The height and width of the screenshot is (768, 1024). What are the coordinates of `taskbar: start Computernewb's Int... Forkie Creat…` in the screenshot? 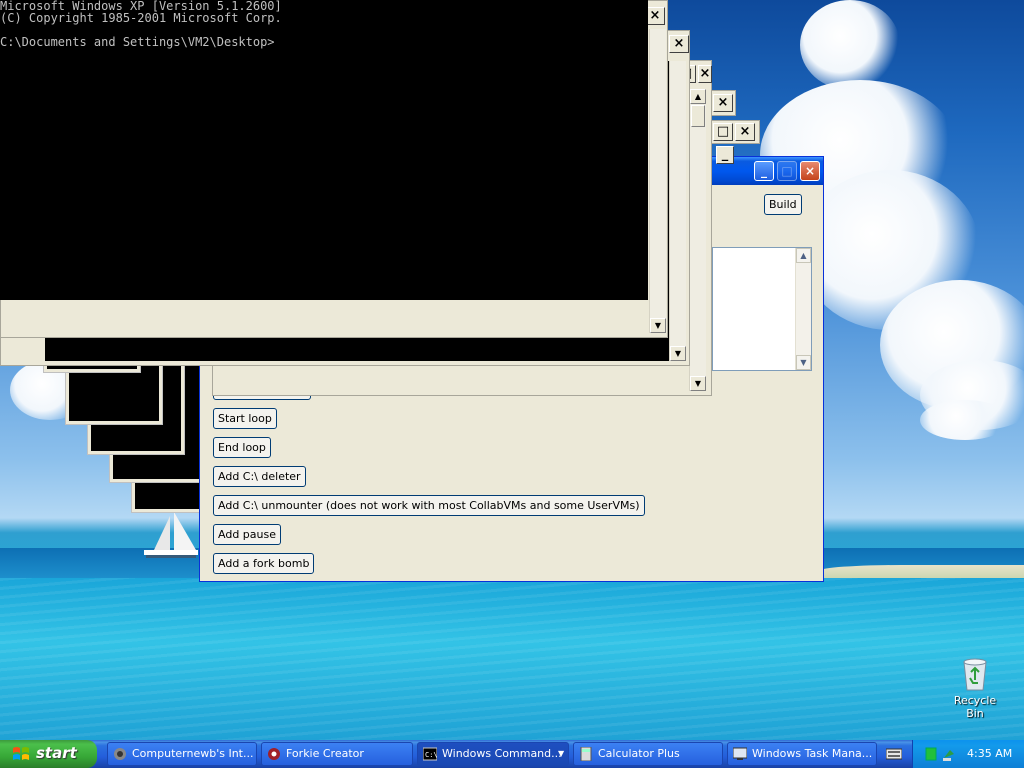 It's located at (512, 754).